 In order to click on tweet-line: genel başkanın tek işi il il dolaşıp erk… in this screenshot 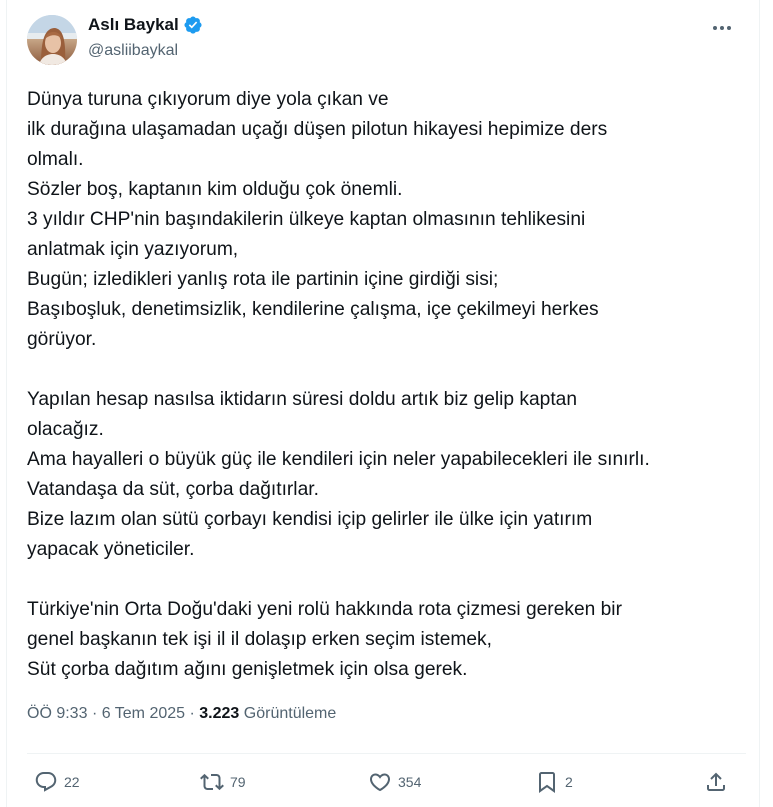, I will do `click(259, 639)`.